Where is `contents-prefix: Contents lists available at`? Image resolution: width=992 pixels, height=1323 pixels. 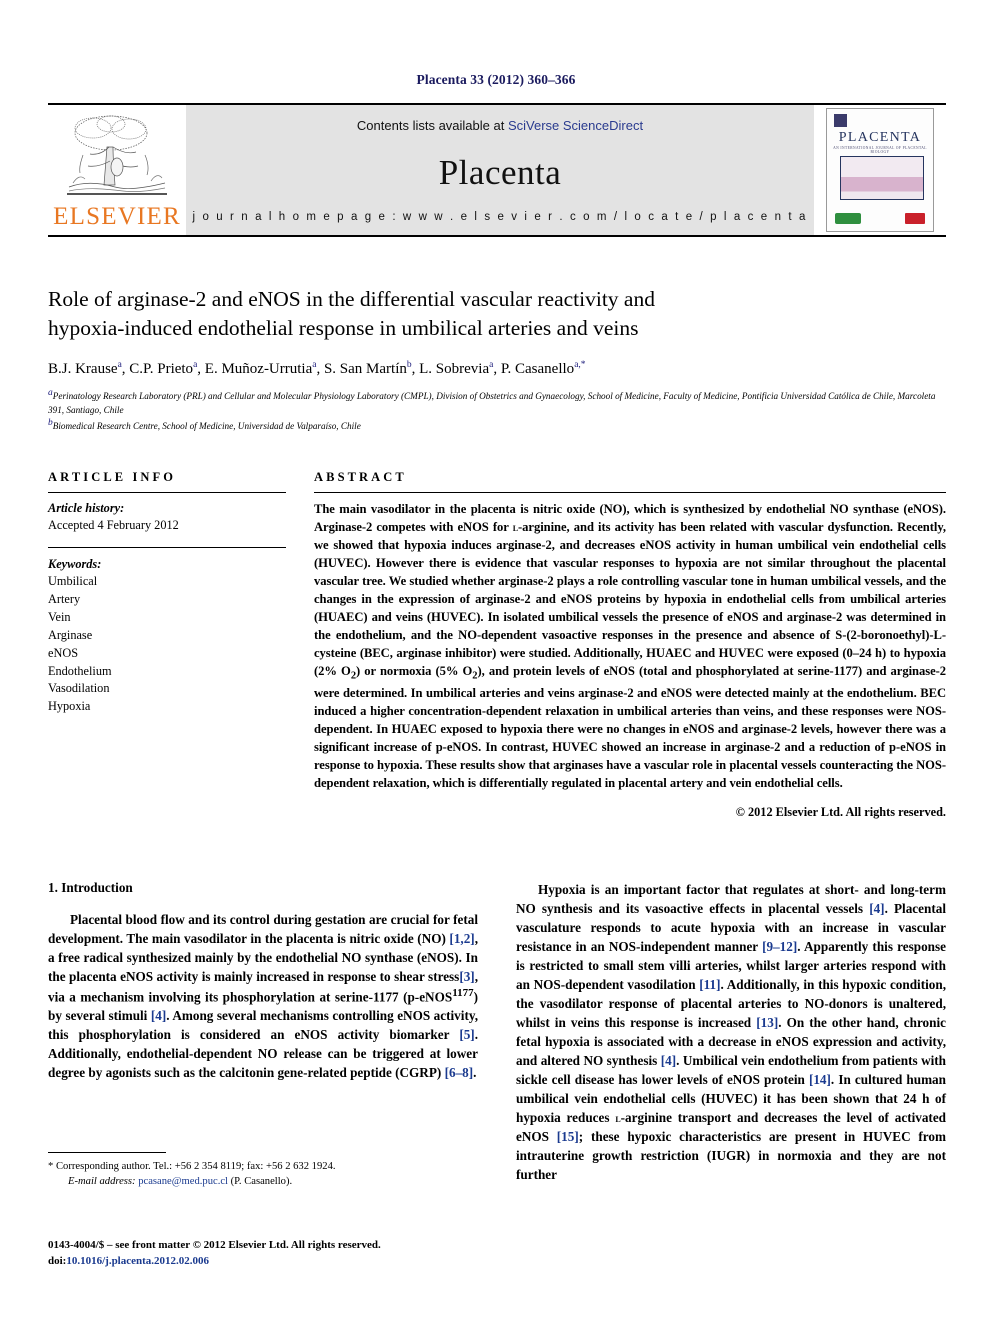 contents-prefix: Contents lists available at is located at coordinates (432, 125).